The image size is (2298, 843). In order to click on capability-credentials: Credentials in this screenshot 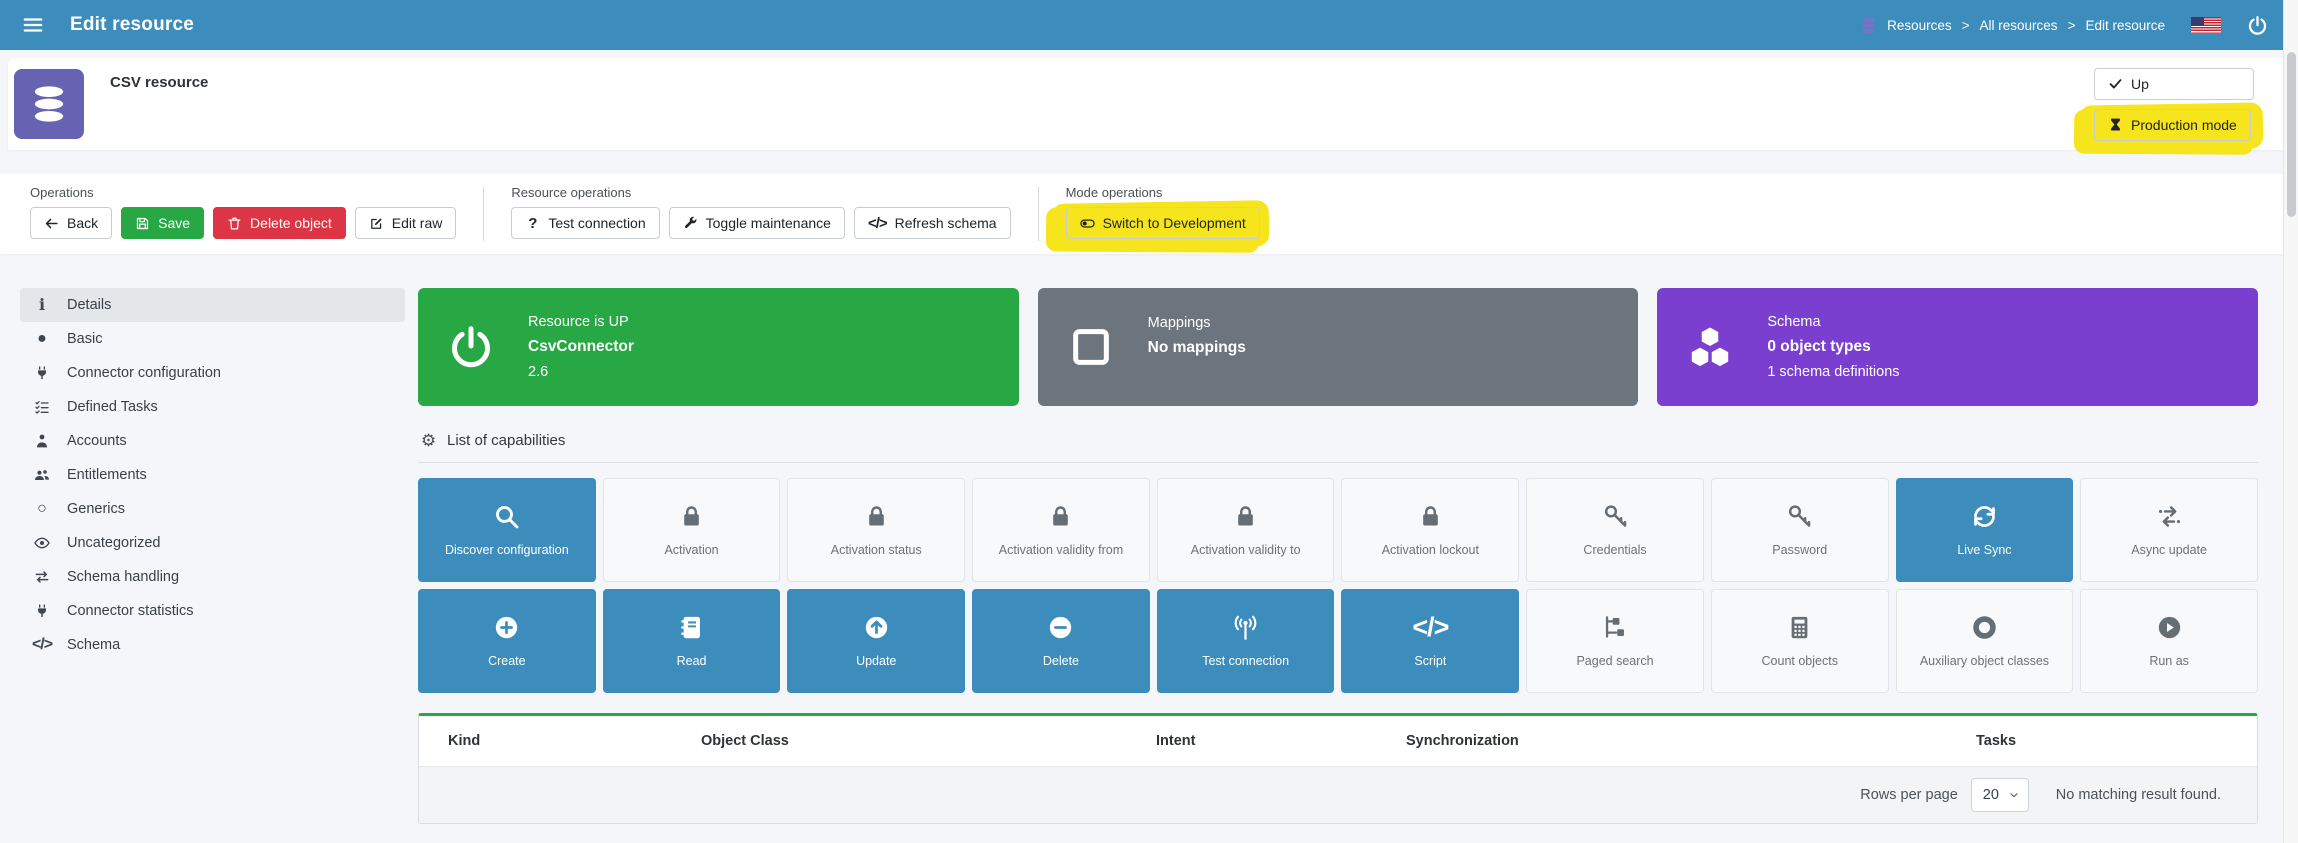, I will do `click(1615, 530)`.